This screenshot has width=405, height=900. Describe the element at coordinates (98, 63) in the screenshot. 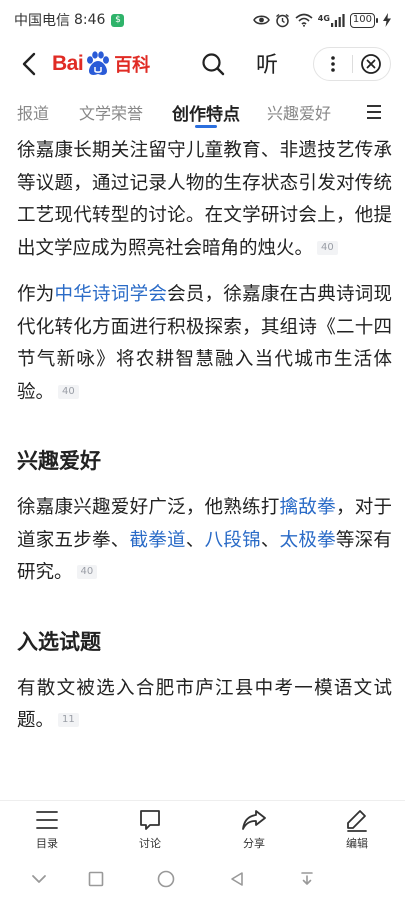

I see `paw-icon` at that location.